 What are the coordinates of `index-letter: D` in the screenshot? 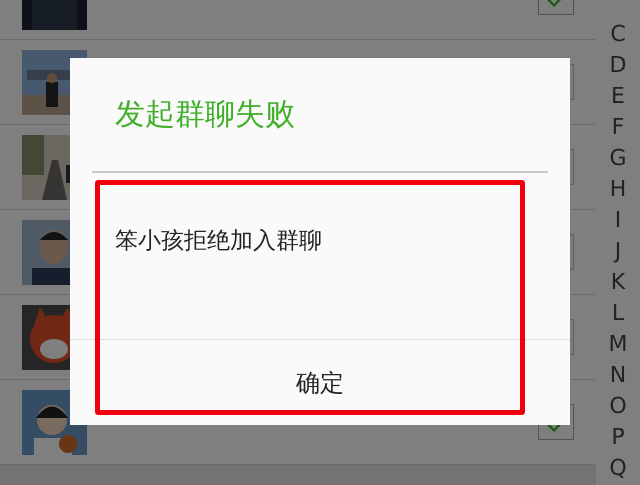 It's located at (618, 65).